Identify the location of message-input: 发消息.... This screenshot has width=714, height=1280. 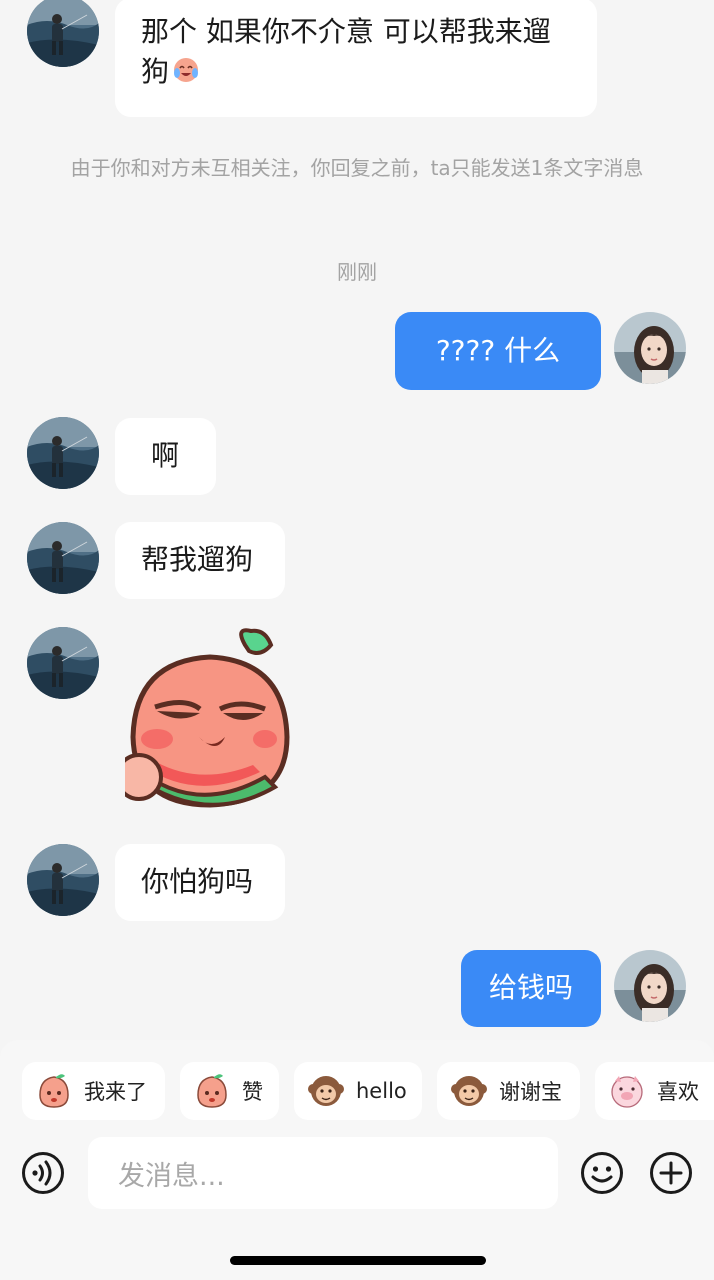
(323, 1173).